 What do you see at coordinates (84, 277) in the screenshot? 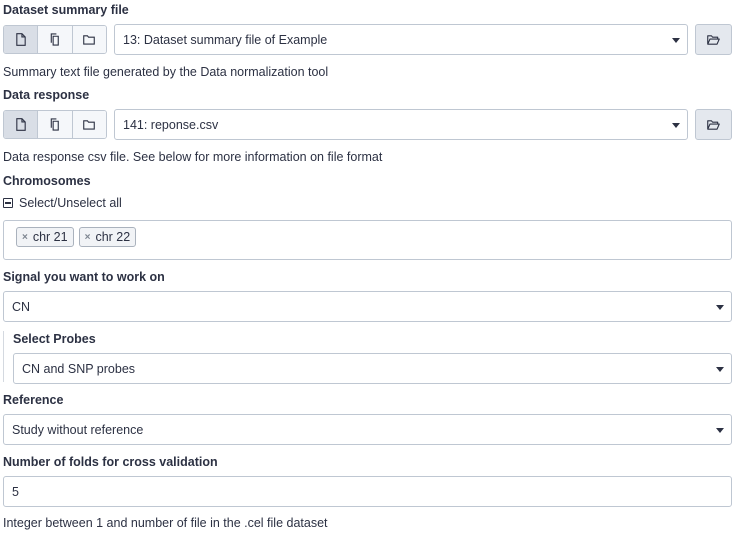
I see `signal-label: Signal you want to work on` at bounding box center [84, 277].